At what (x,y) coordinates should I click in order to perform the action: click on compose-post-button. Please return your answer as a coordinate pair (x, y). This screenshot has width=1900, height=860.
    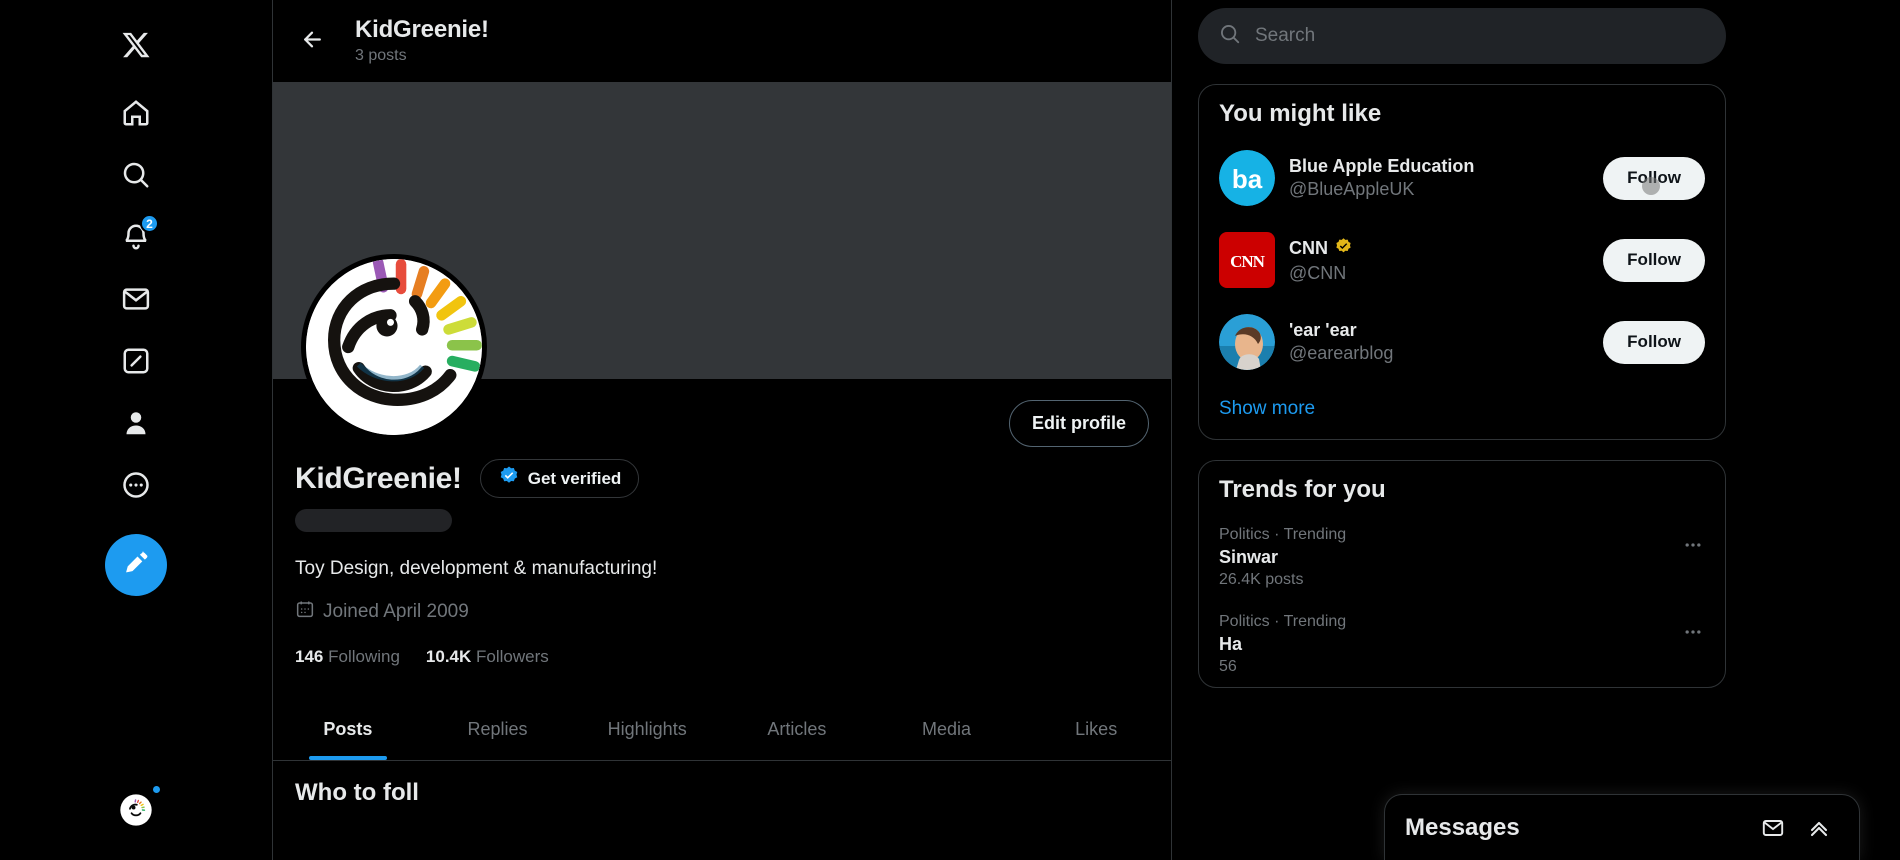
    Looking at the image, I should click on (136, 565).